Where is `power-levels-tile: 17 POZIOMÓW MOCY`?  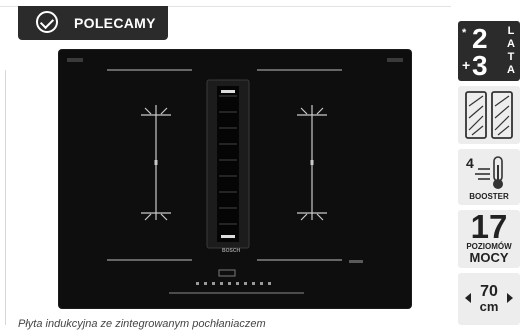
power-levels-tile: 17 POZIOMÓW MOCY is located at coordinates (489, 238).